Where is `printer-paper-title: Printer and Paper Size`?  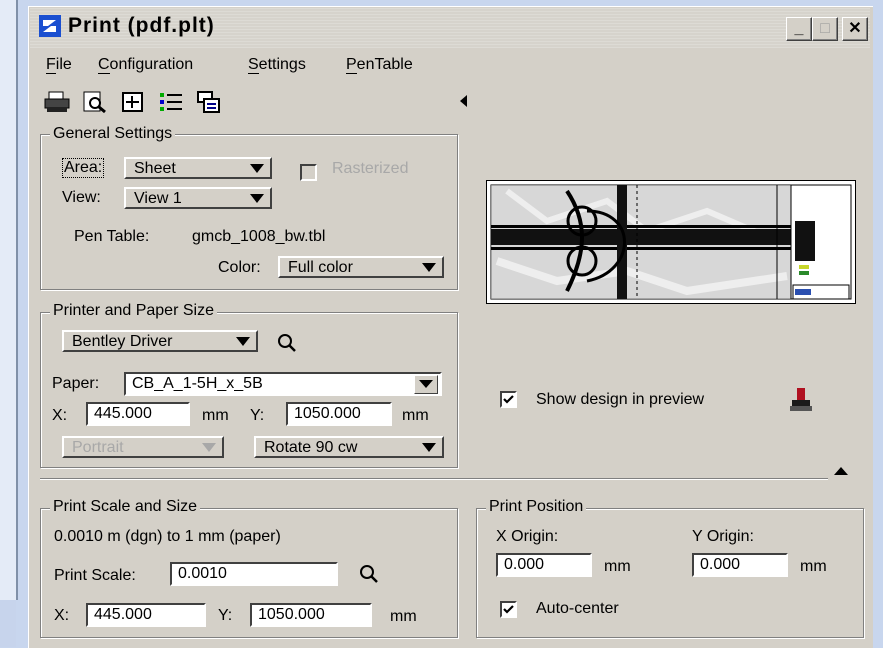 printer-paper-title: Printer and Paper Size is located at coordinates (133, 311).